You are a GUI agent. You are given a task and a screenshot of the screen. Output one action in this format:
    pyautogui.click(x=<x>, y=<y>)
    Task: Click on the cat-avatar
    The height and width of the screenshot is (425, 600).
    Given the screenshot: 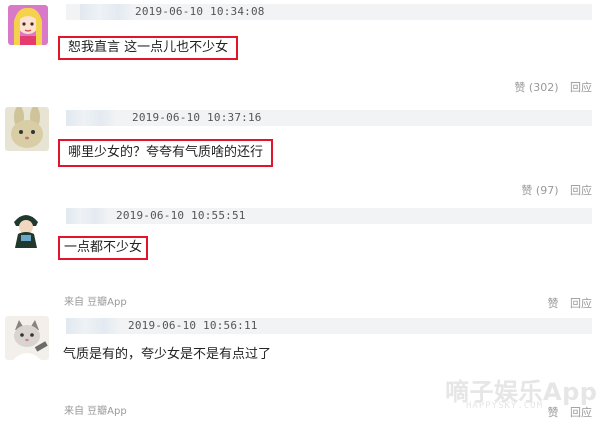 What is the action you would take?
    pyautogui.click(x=27, y=338)
    